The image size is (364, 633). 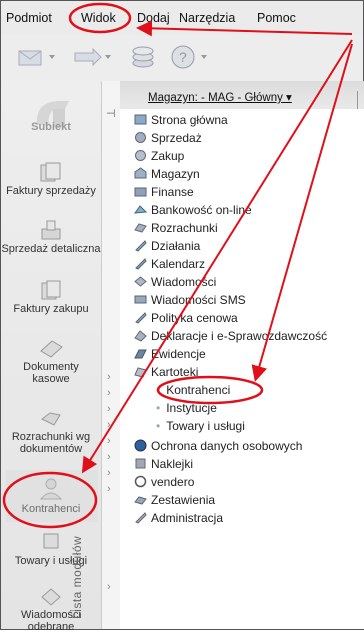 What do you see at coordinates (50, 172) in the screenshot?
I see `invoice-icon` at bounding box center [50, 172].